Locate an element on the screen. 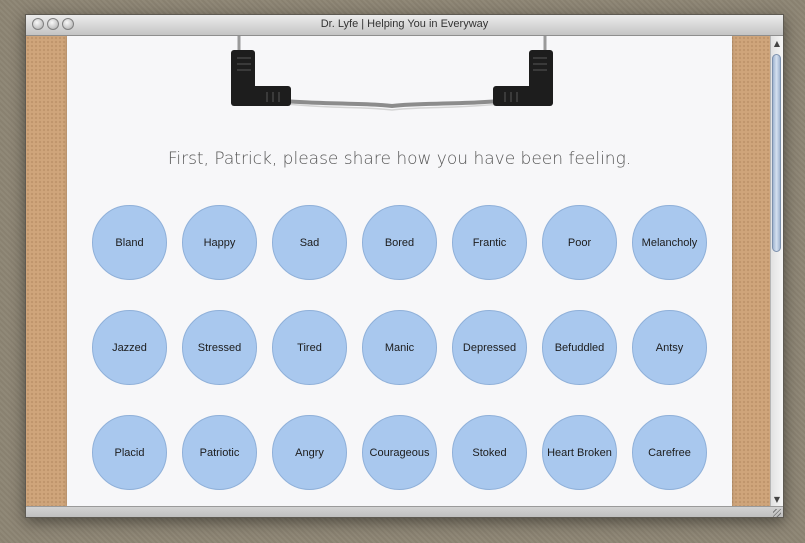 This screenshot has height=543, width=805. feeling-option-heart-broken: Heart Broken is located at coordinates (579, 452).